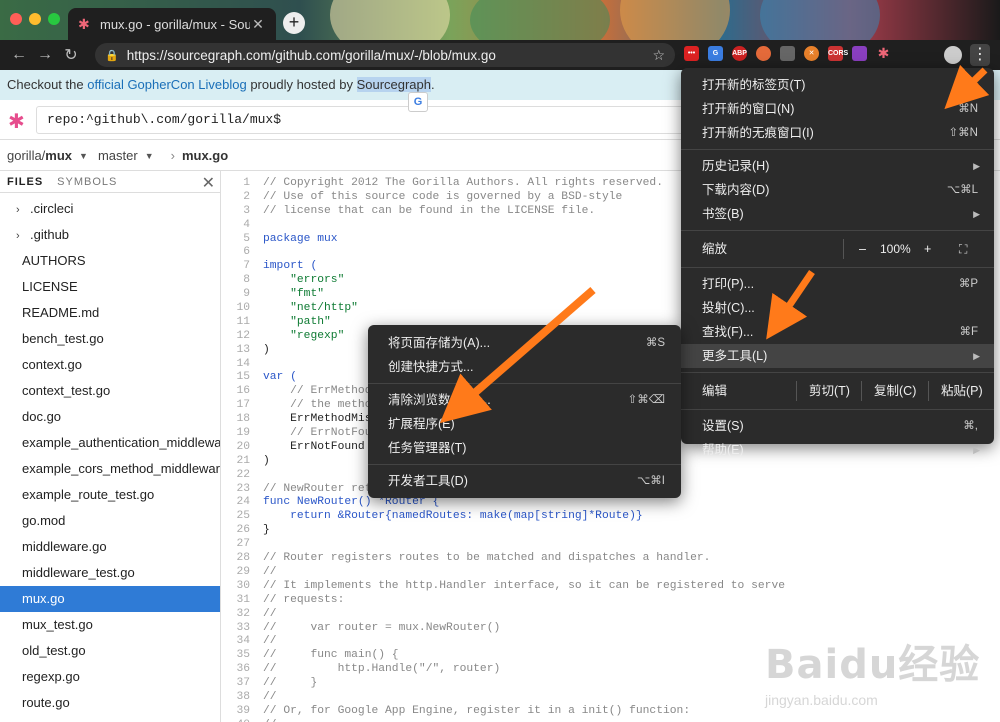 Image resolution: width=1000 pixels, height=722 pixels. I want to click on minimize-window-button, so click(35, 19).